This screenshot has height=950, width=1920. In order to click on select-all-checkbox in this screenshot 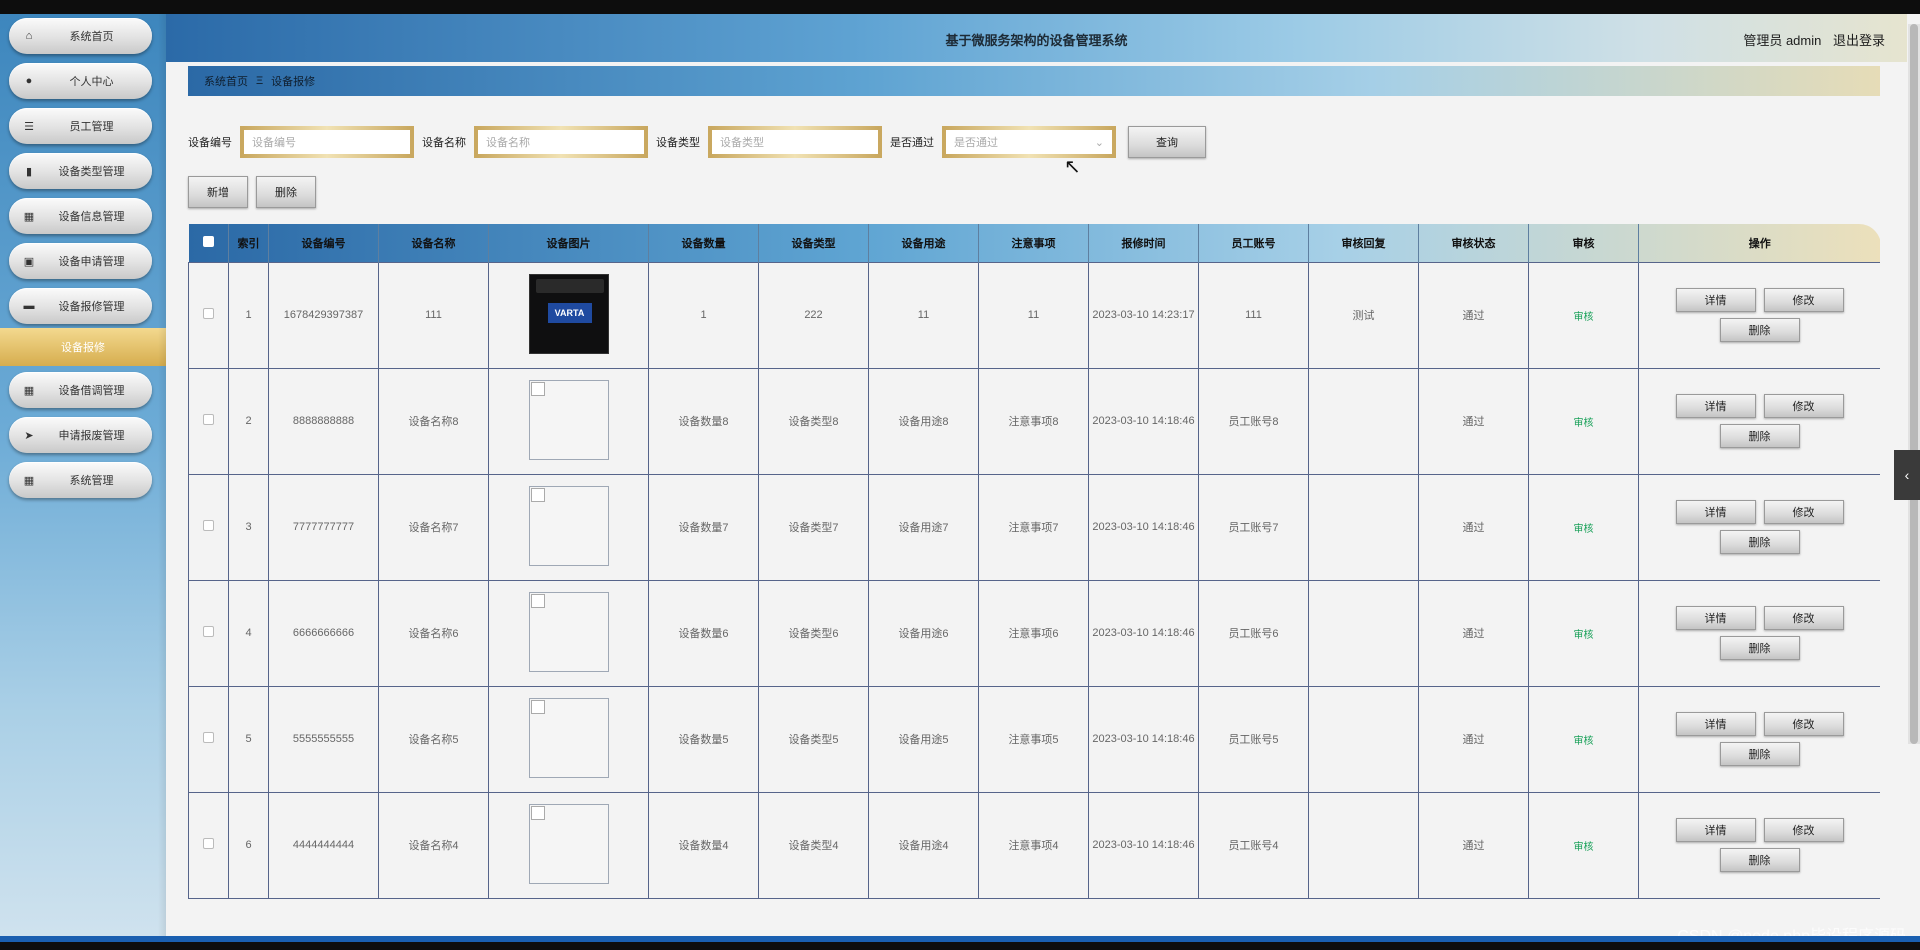, I will do `click(208, 241)`.